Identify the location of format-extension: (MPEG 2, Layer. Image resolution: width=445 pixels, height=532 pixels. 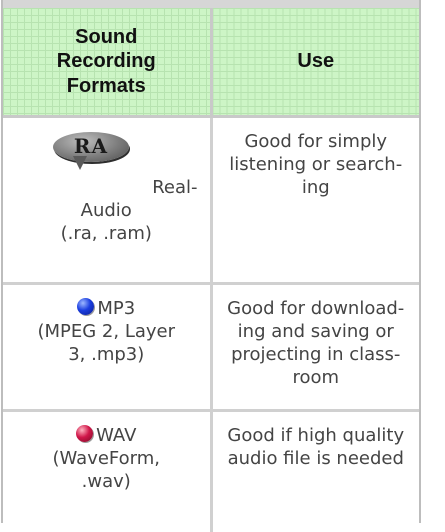
(106, 331).